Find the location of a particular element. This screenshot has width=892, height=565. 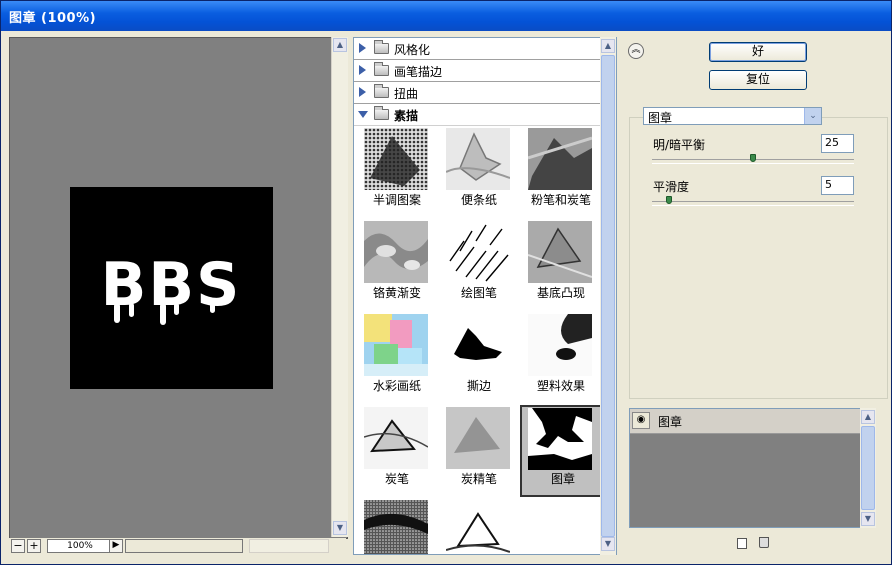

stamp-preview-graphic: BBS is located at coordinates (171, 288).